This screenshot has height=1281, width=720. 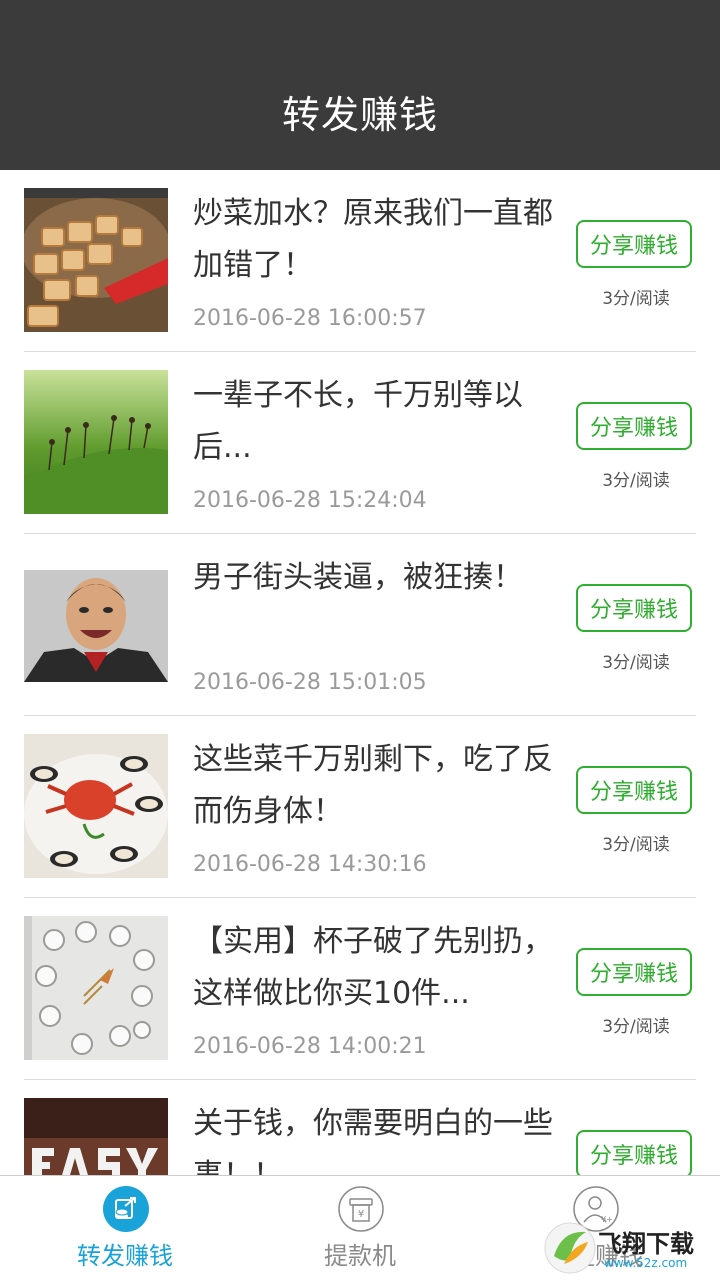 I want to click on share-earn-icon, so click(x=126, y=1209).